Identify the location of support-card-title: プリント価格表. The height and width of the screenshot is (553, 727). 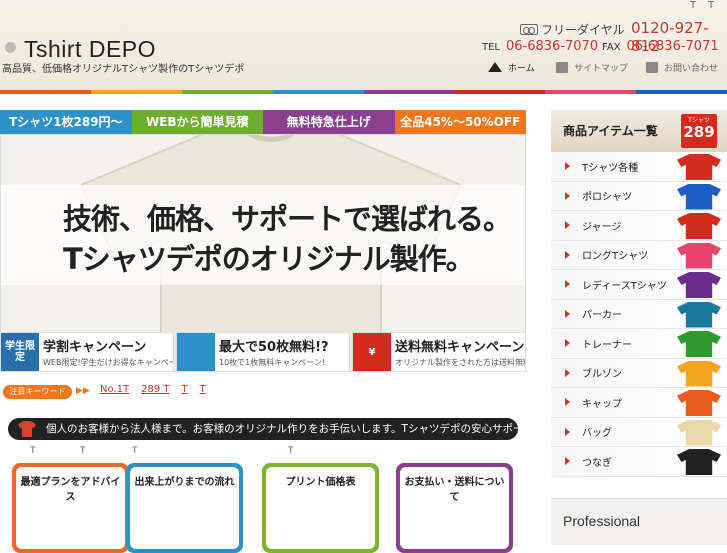
(320, 482).